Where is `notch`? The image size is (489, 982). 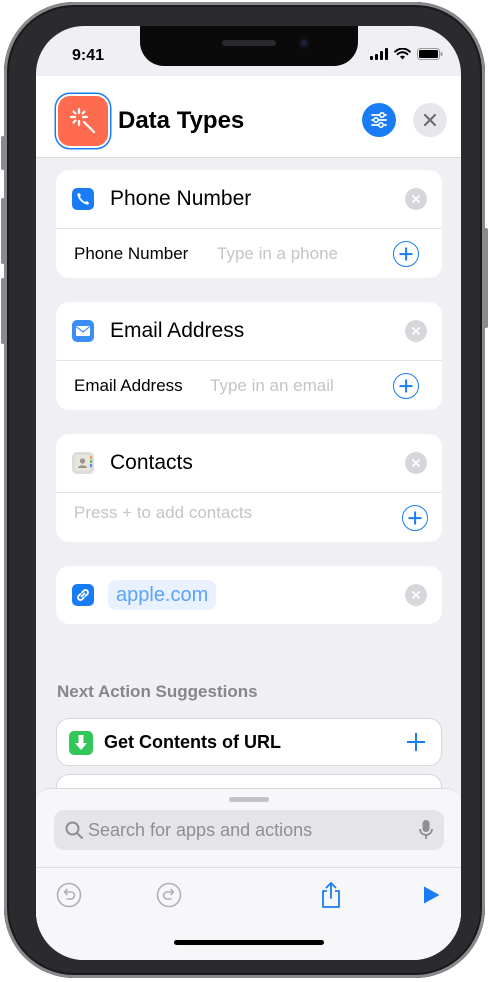
notch is located at coordinates (249, 46).